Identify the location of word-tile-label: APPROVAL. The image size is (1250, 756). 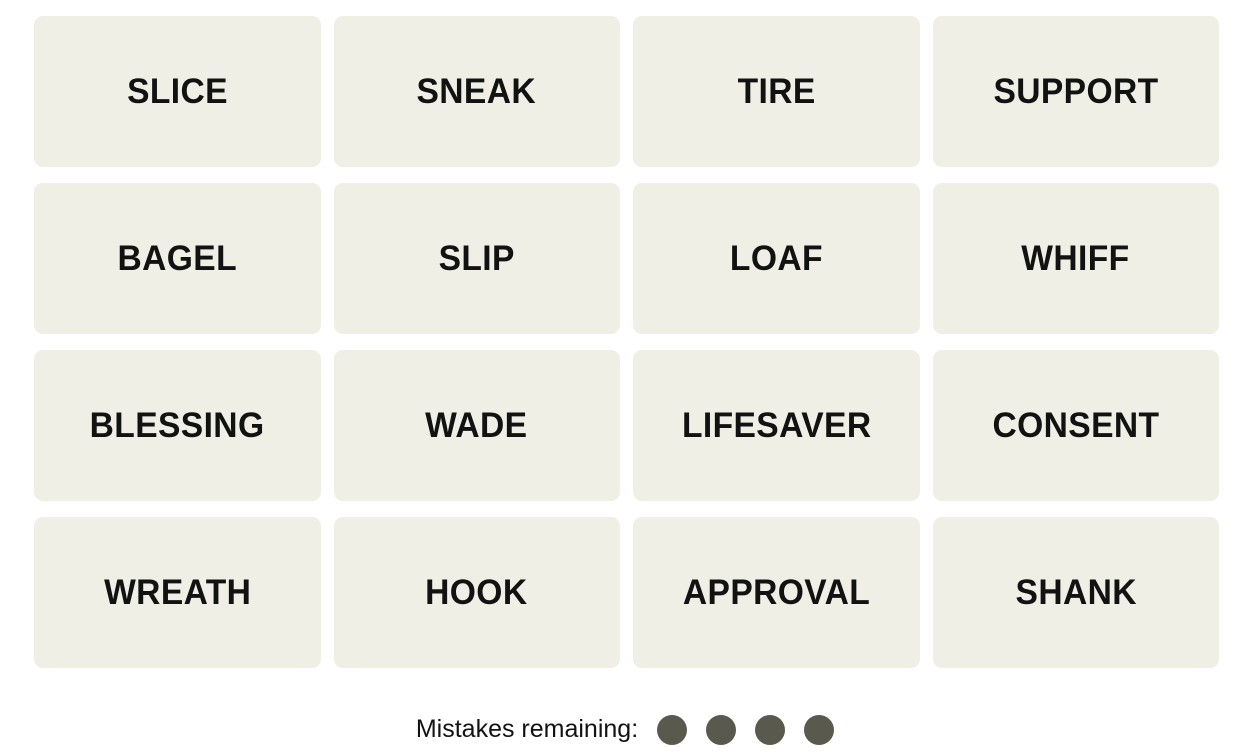
(776, 592).